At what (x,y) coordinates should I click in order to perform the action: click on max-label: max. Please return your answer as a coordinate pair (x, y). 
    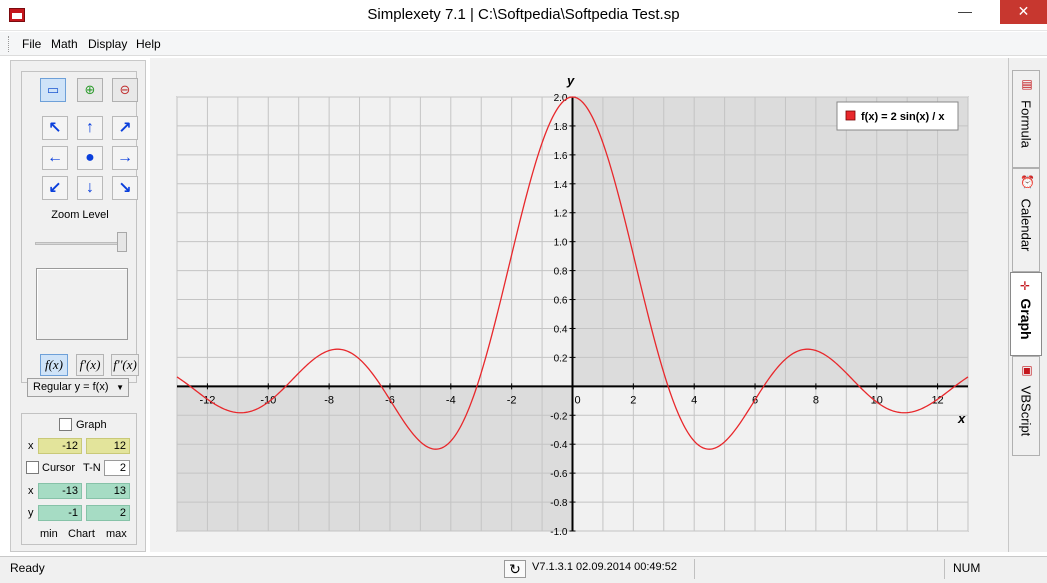
    Looking at the image, I should click on (116, 534).